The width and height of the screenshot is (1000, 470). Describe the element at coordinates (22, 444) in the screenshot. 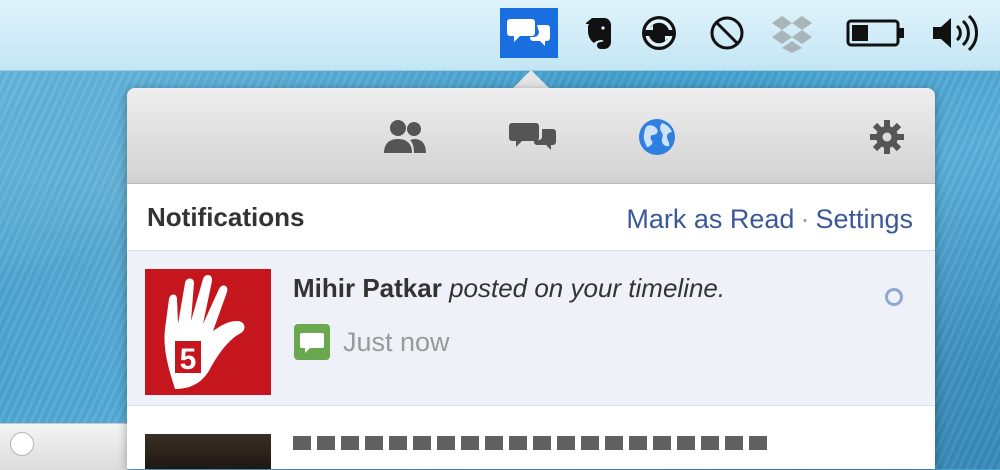

I see `window-control-button` at that location.